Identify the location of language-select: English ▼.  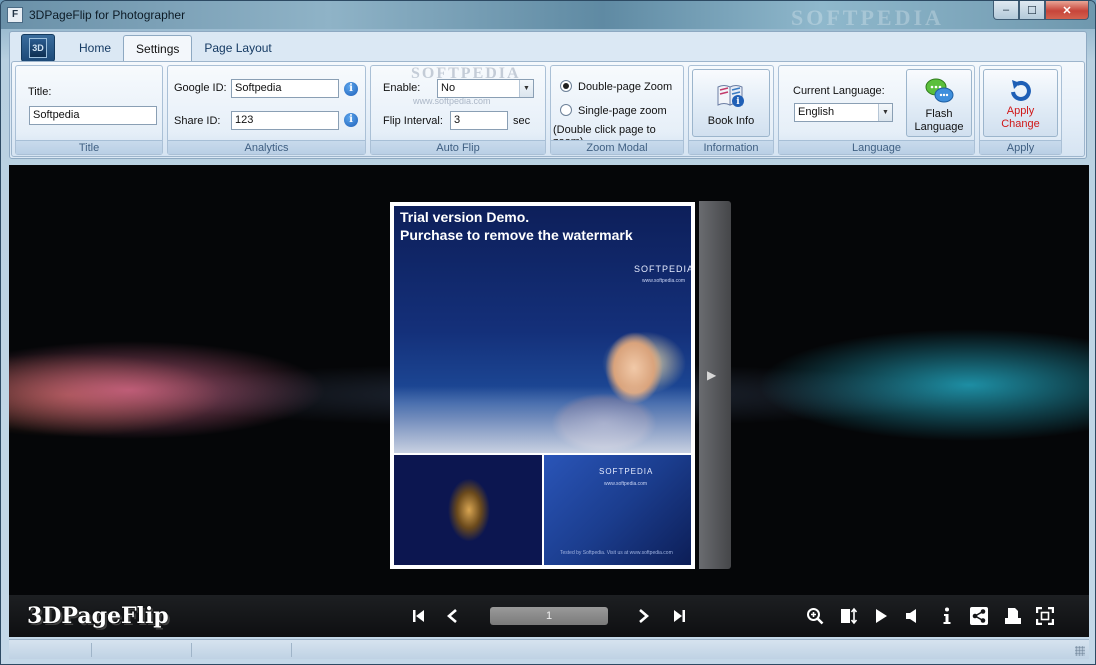
(843, 112).